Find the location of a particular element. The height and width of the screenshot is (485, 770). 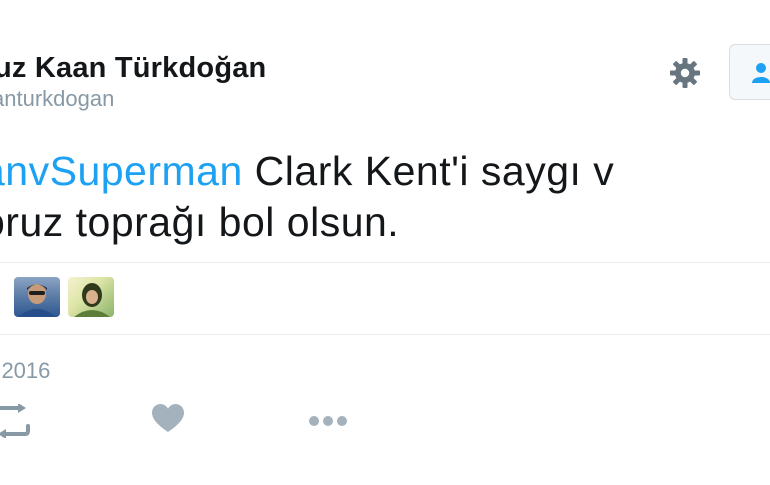

retweet-button is located at coordinates (16, 423).